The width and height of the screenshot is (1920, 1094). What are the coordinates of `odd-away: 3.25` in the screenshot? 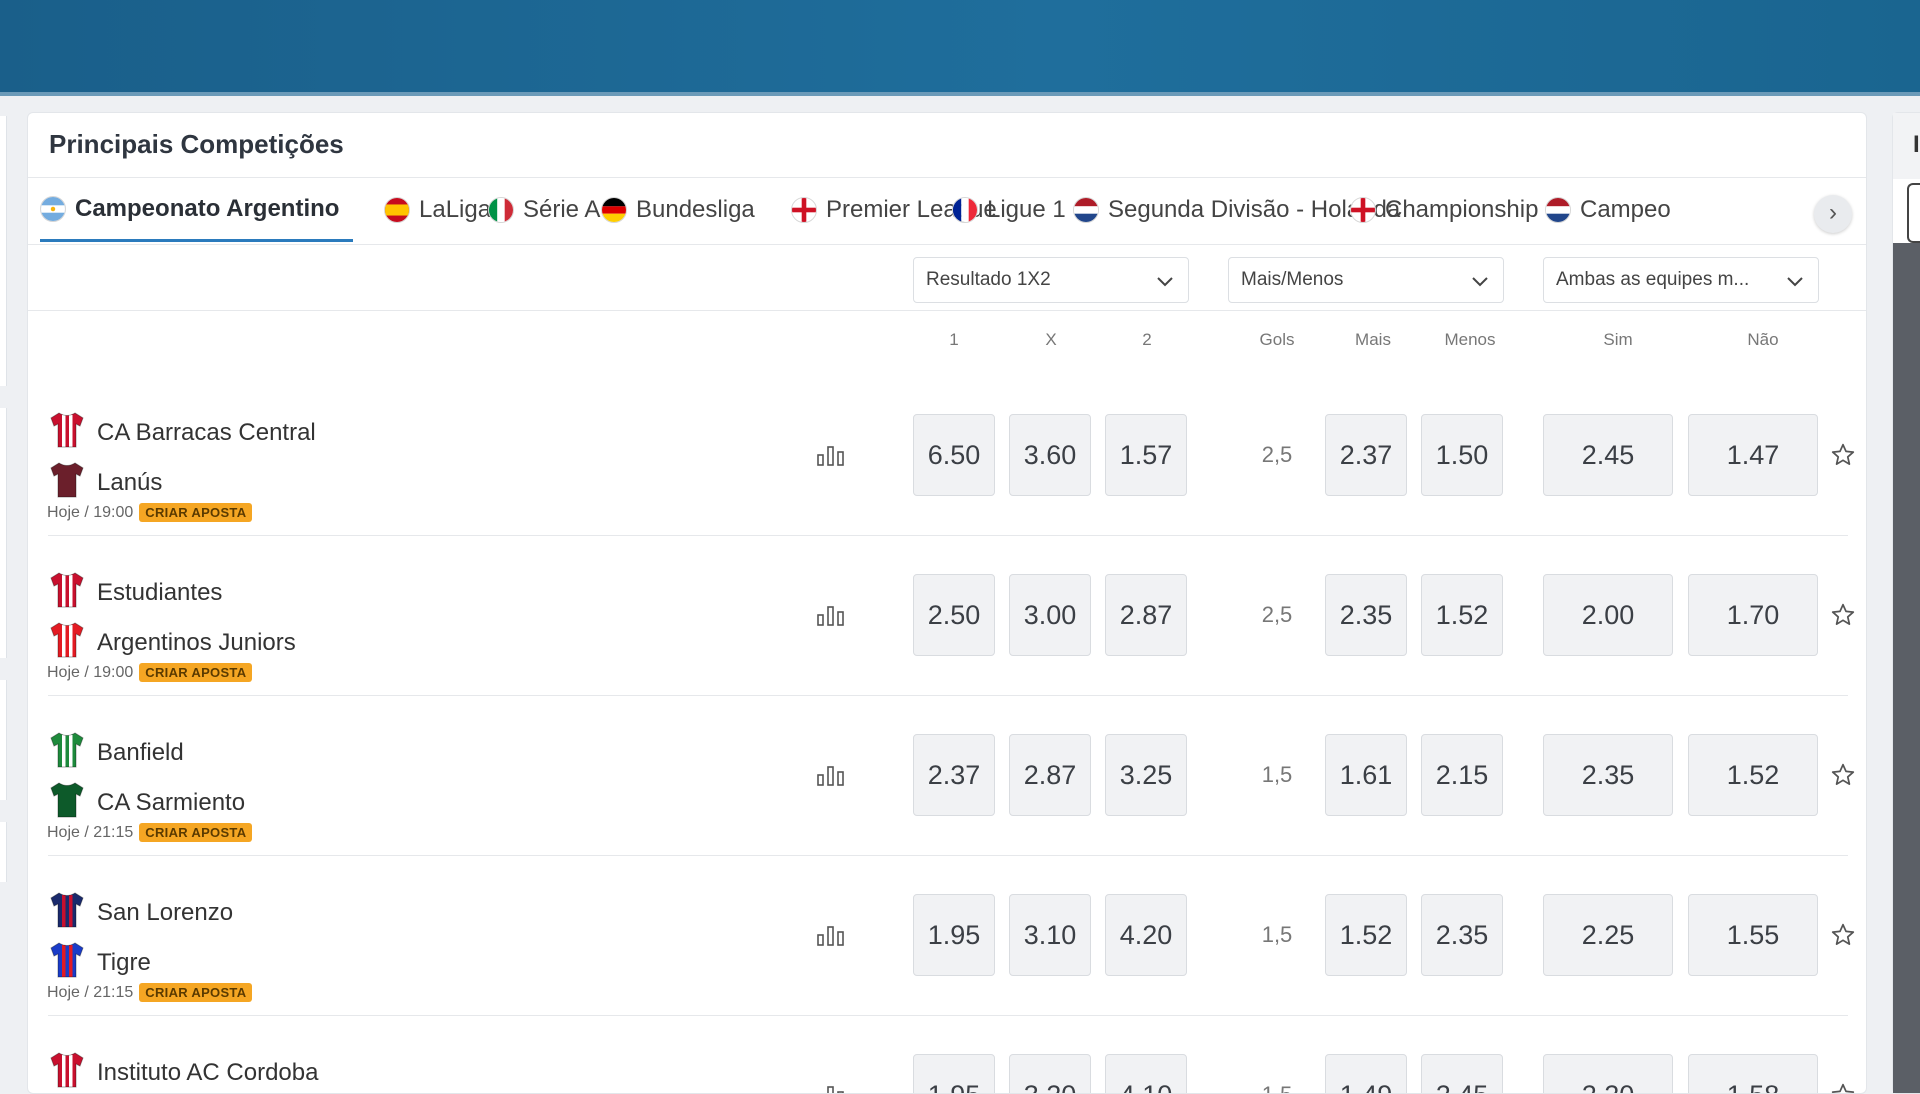 It's located at (1146, 775).